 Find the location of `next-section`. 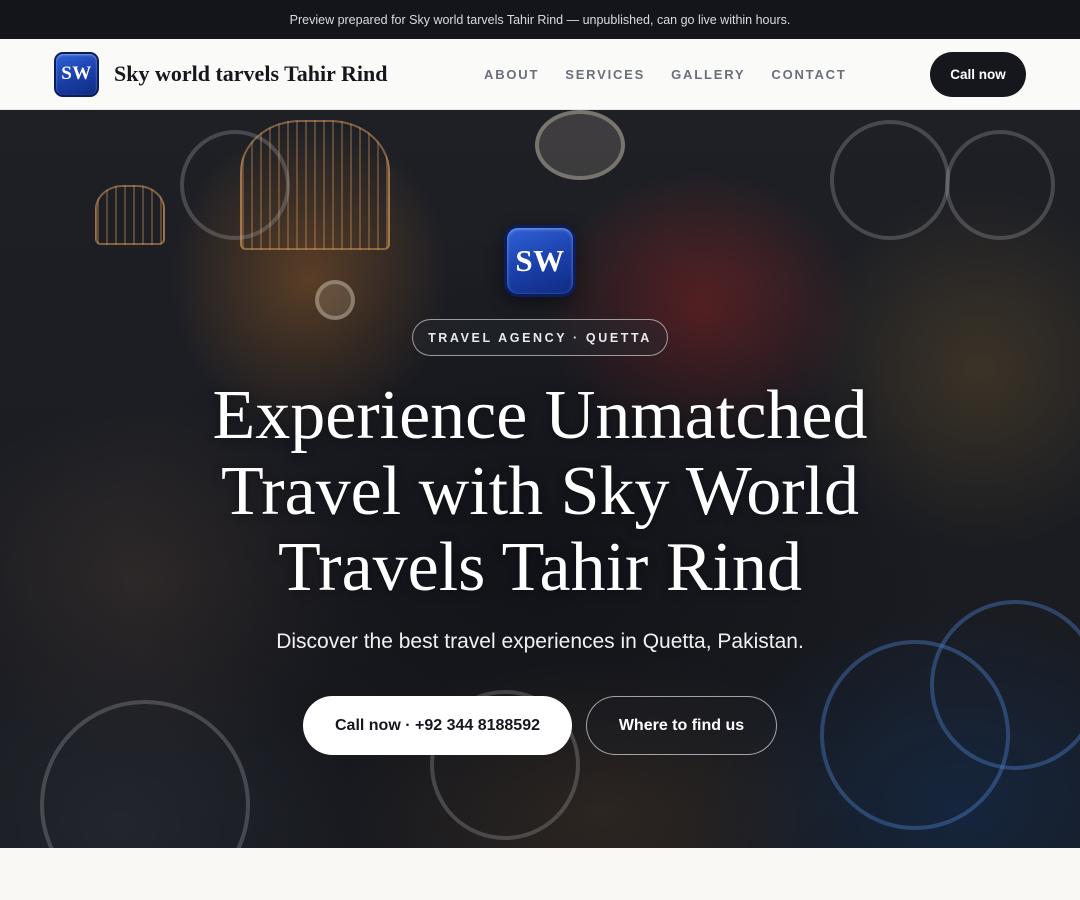

next-section is located at coordinates (540, 874).